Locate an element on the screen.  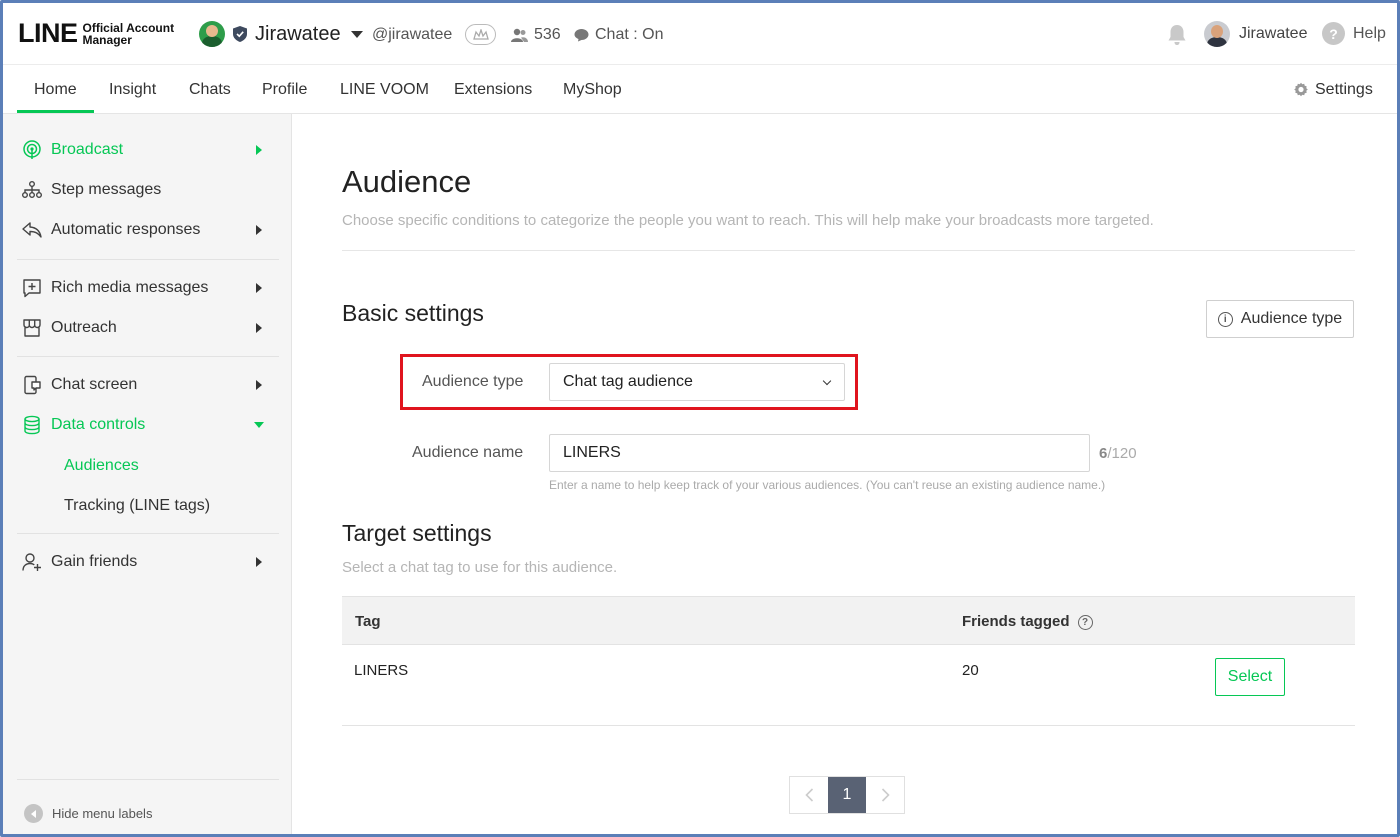
character-max: /120 is located at coordinates (1122, 453).